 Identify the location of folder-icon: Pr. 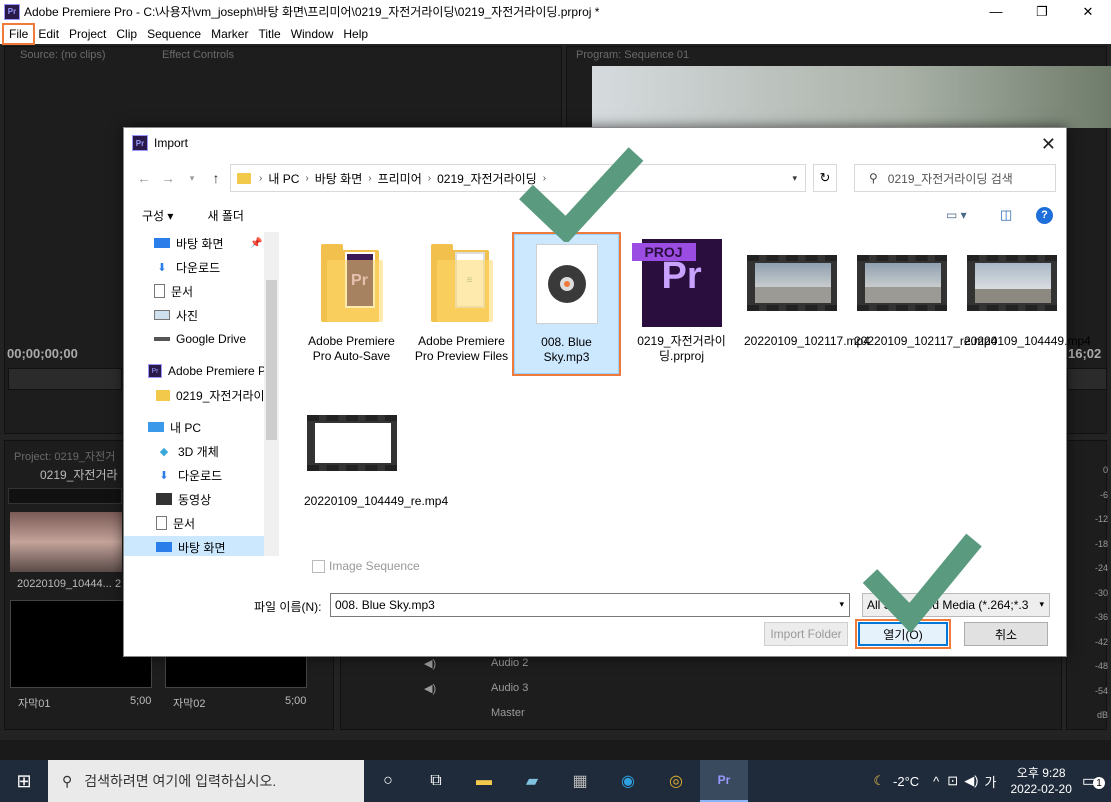
(351, 283).